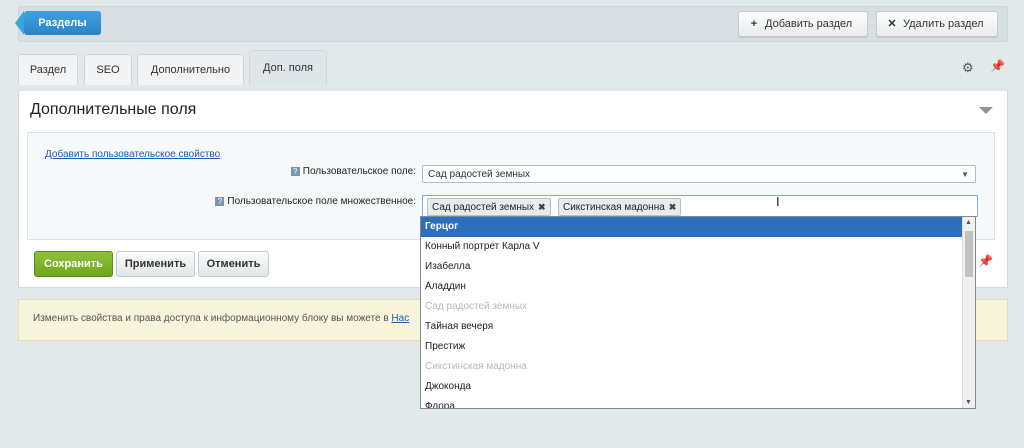 This screenshot has height=448, width=1024. Describe the element at coordinates (698, 267) in the screenshot. I see `dropdown-option: Изабелла` at that location.